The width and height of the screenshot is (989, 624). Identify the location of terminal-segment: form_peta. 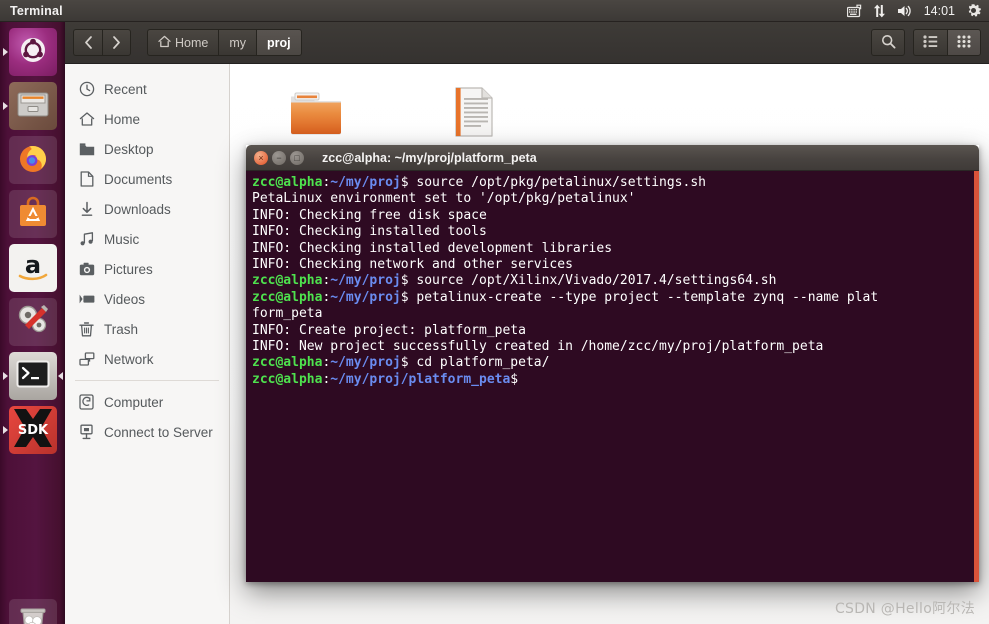
(287, 314).